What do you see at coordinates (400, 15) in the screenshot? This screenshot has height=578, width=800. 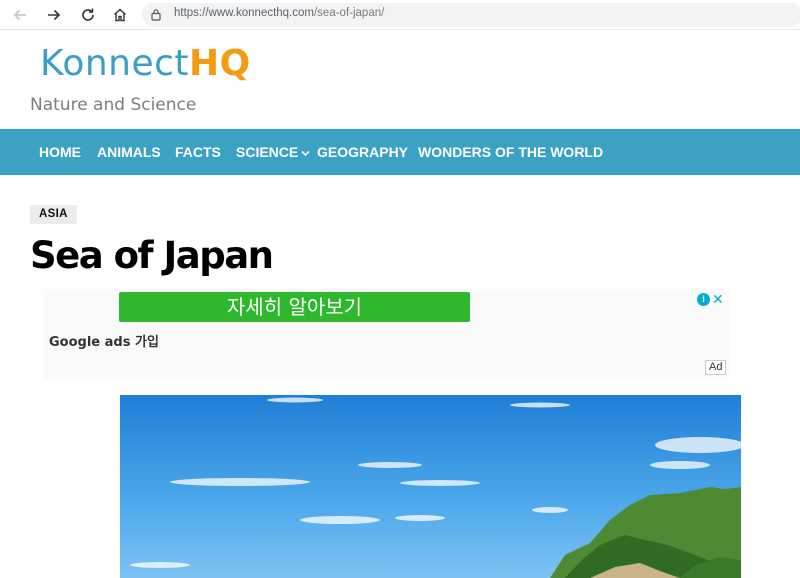 I see `browser-toolbar: https://www.konnecthq.com/sea-of-japan/` at bounding box center [400, 15].